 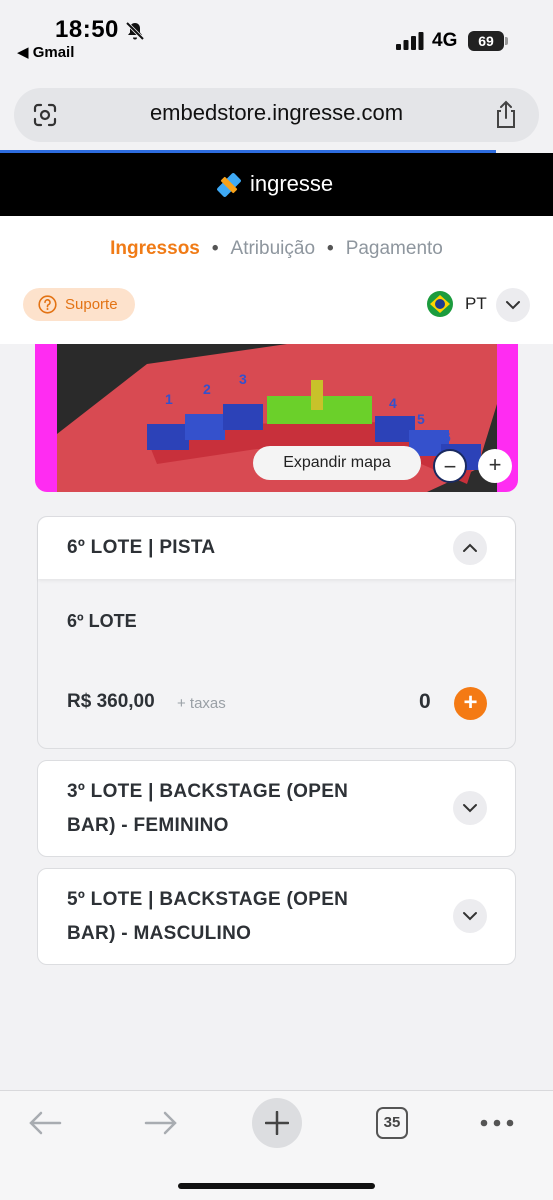 I want to click on fees-label: + taxas, so click(x=201, y=703).